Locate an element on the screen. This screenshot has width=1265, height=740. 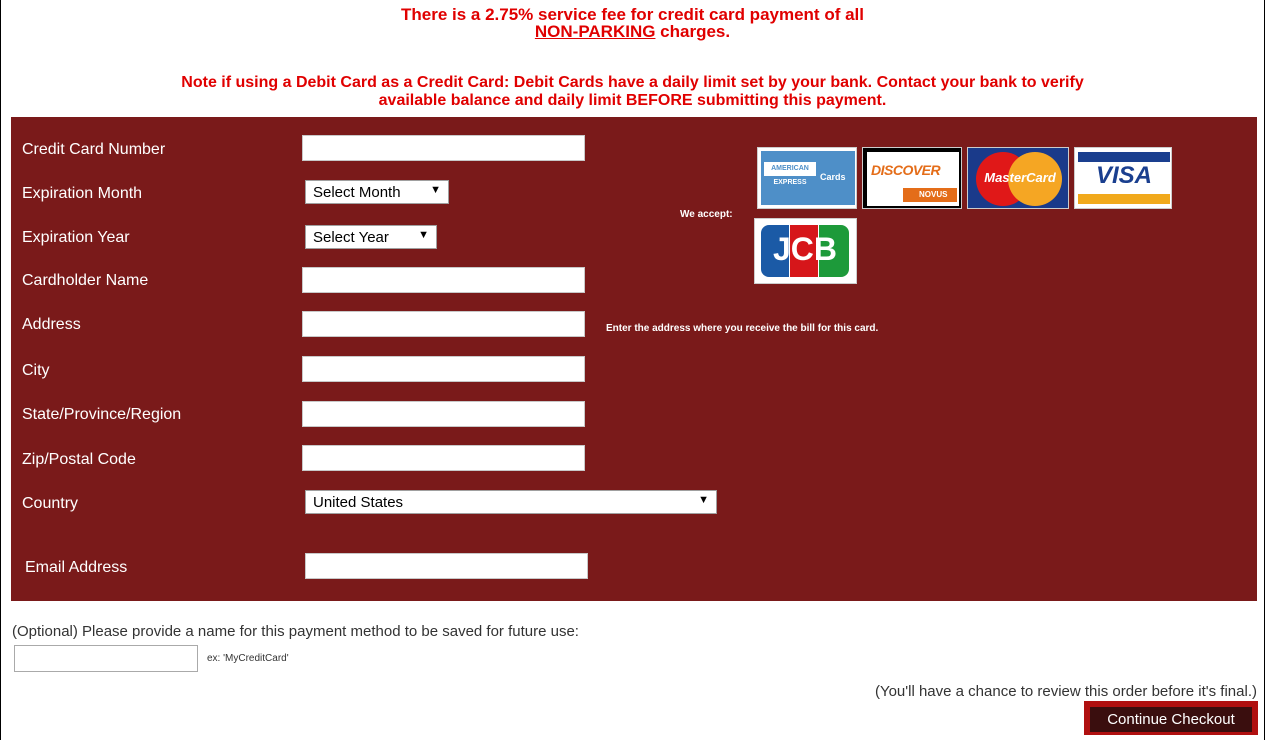
visa-bottom-band is located at coordinates (1124, 199).